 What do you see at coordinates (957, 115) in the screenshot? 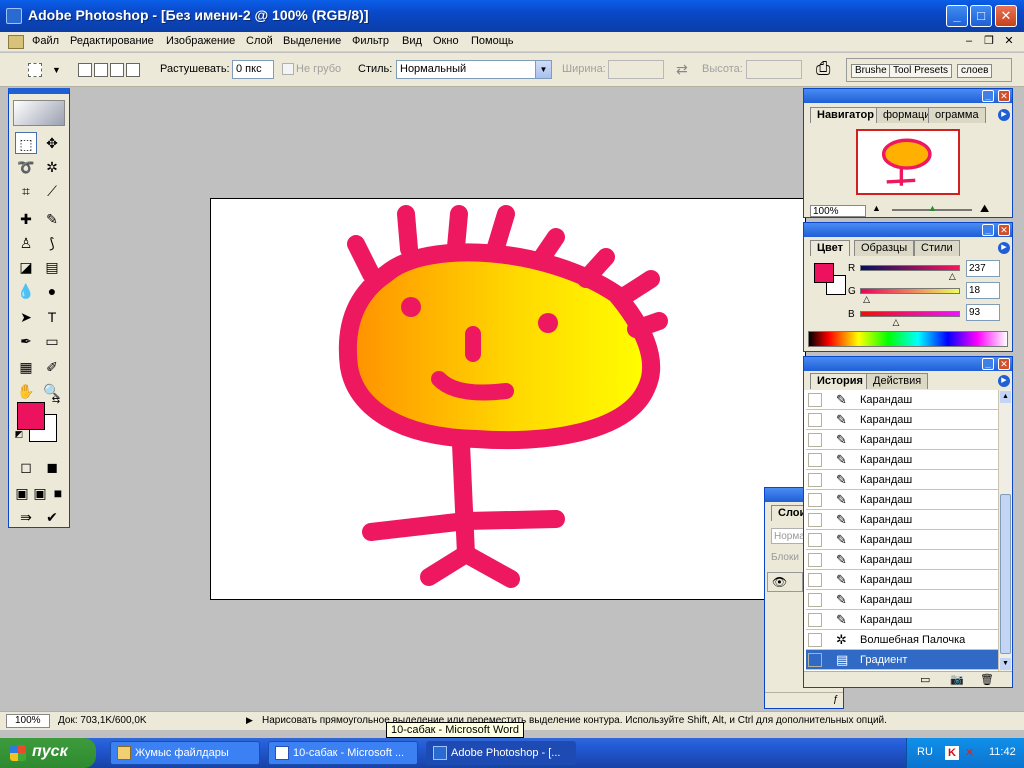
I see `tab-histogram: ограмма` at bounding box center [957, 115].